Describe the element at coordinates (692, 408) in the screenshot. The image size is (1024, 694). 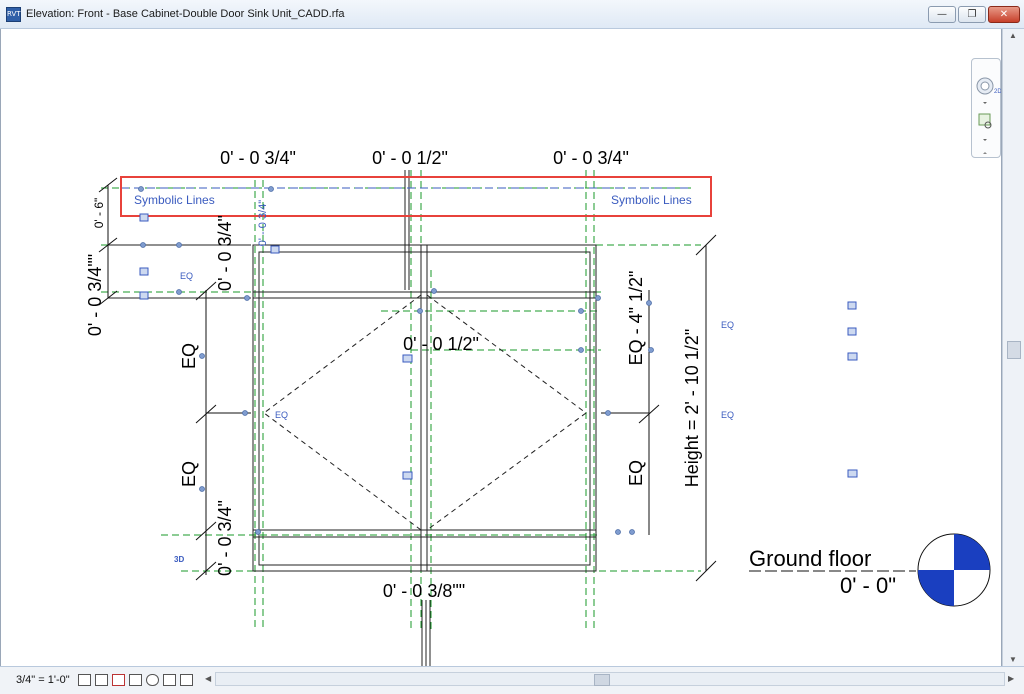
I see `dim-height: Height = 2' - 10 1/2"` at that location.